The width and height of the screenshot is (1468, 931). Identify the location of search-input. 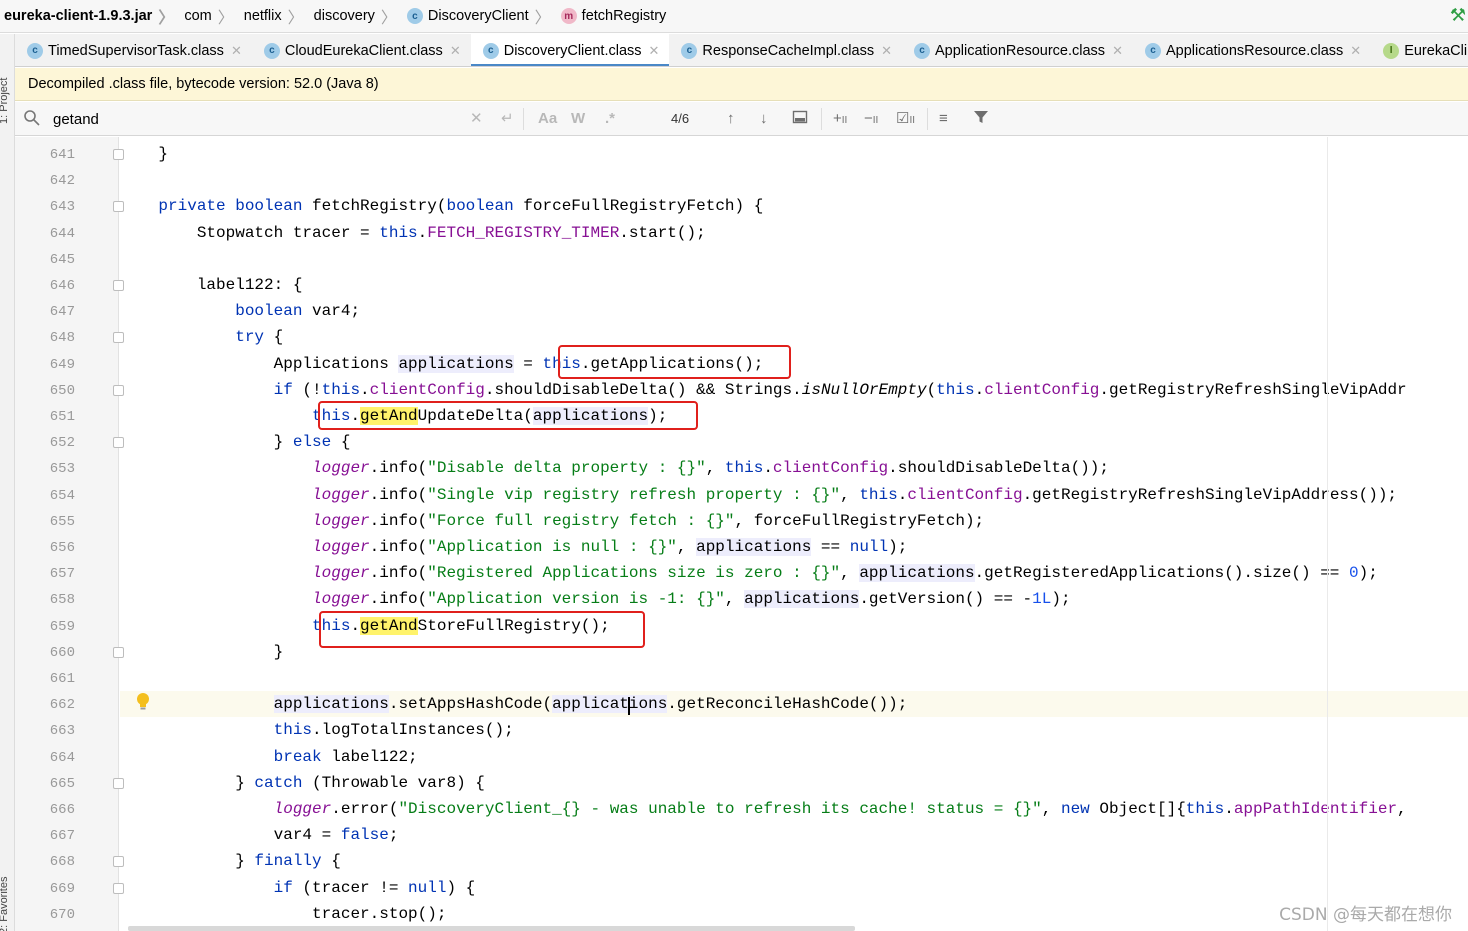
(263, 119).